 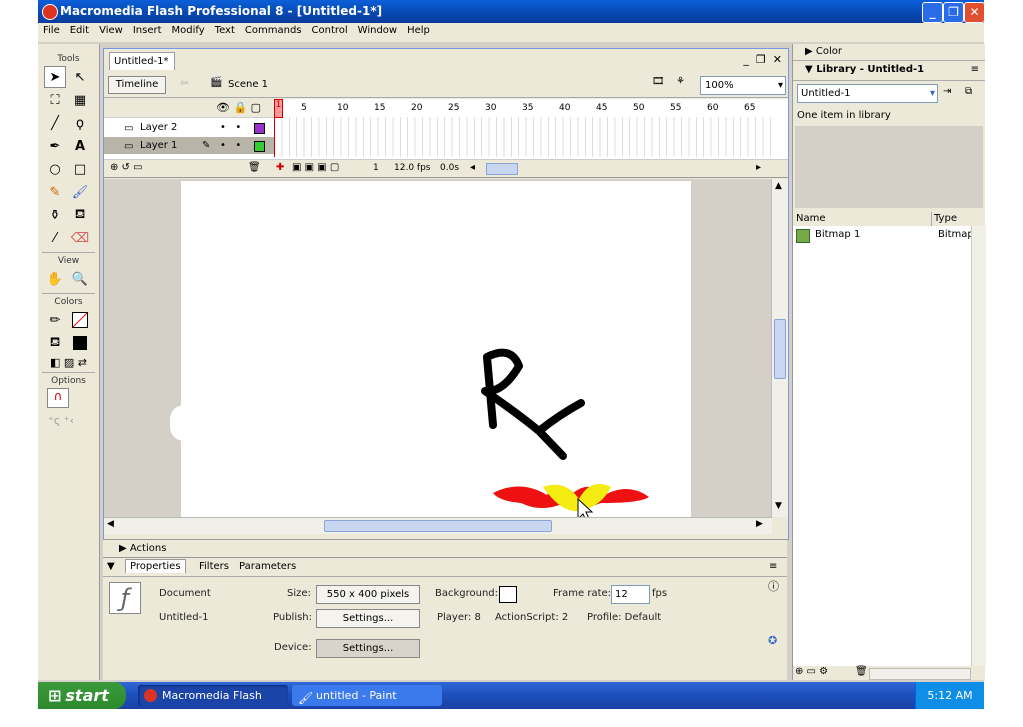 What do you see at coordinates (189, 145) in the screenshot?
I see `layer-row-1: ▭ Layer 1 ✎ • •` at bounding box center [189, 145].